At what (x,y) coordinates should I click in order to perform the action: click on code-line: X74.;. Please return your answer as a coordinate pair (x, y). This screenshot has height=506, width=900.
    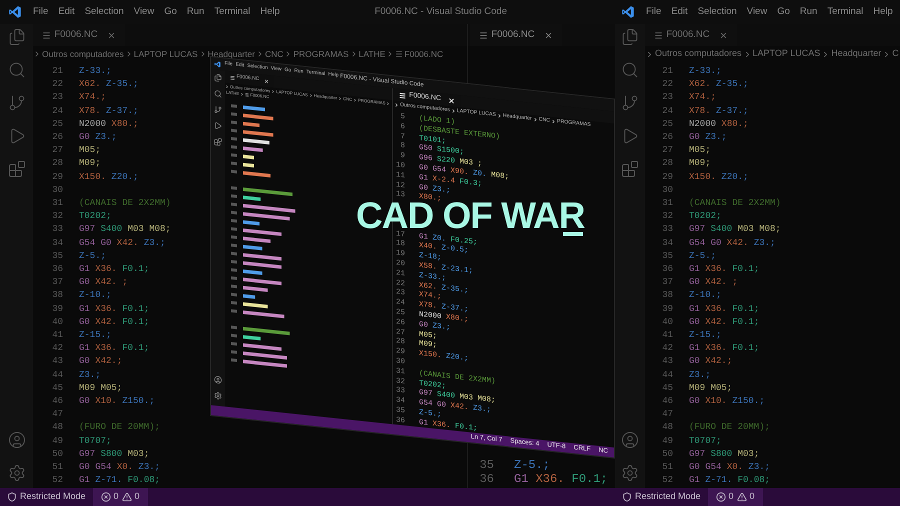
    Looking at the image, I should click on (92, 97).